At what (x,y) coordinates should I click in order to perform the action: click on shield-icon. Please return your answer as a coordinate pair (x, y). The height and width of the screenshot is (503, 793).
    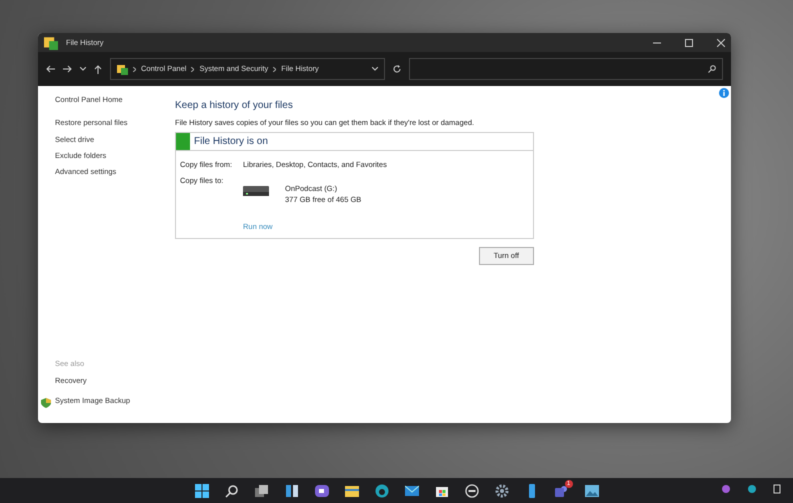
    Looking at the image, I should click on (46, 403).